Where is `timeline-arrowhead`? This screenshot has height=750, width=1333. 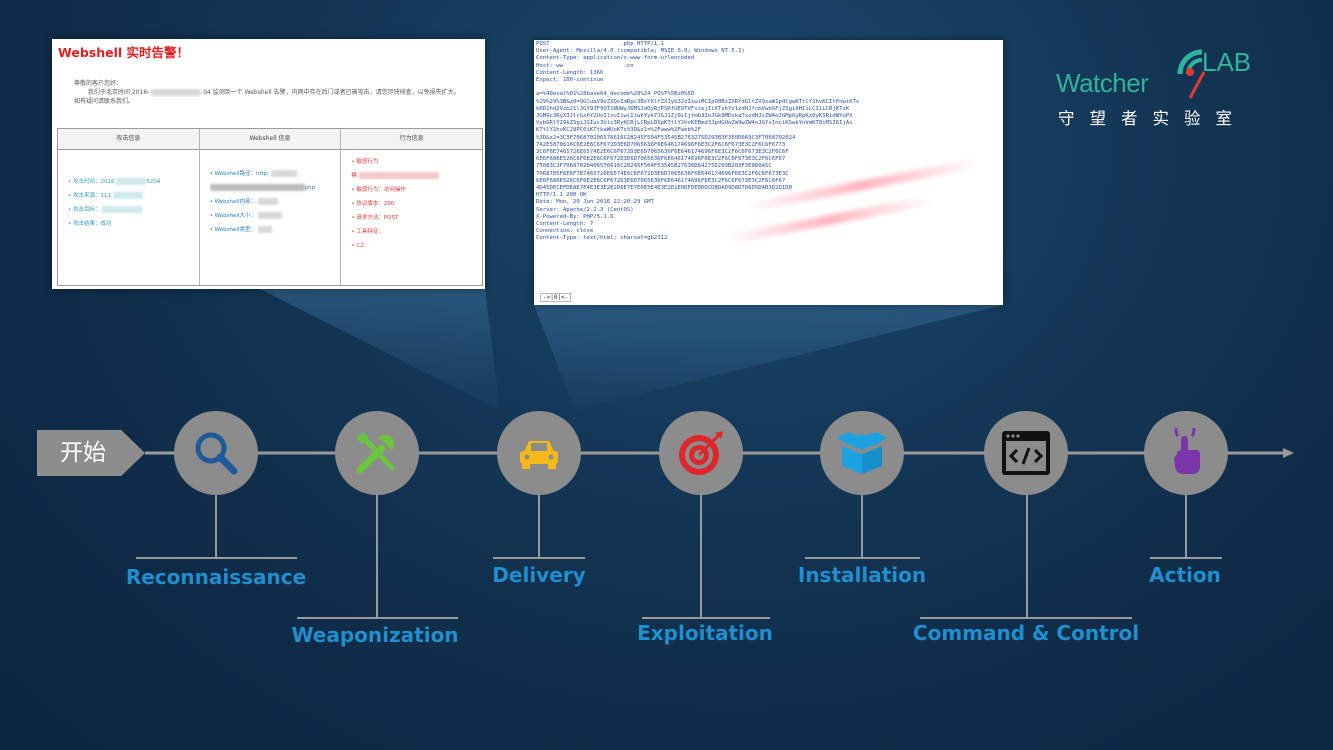
timeline-arrowhead is located at coordinates (1288, 453).